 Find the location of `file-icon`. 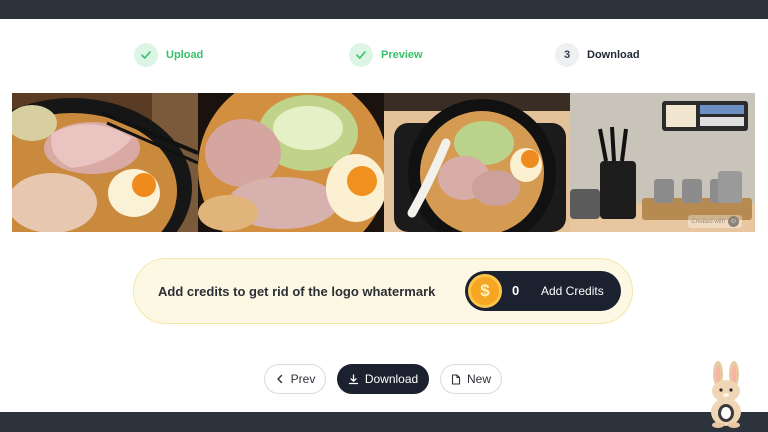

file-icon is located at coordinates (456, 379).